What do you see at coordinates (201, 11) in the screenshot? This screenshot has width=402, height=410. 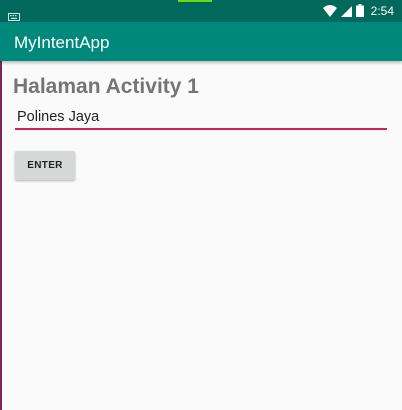 I see `status-bar: 2:54` at bounding box center [201, 11].